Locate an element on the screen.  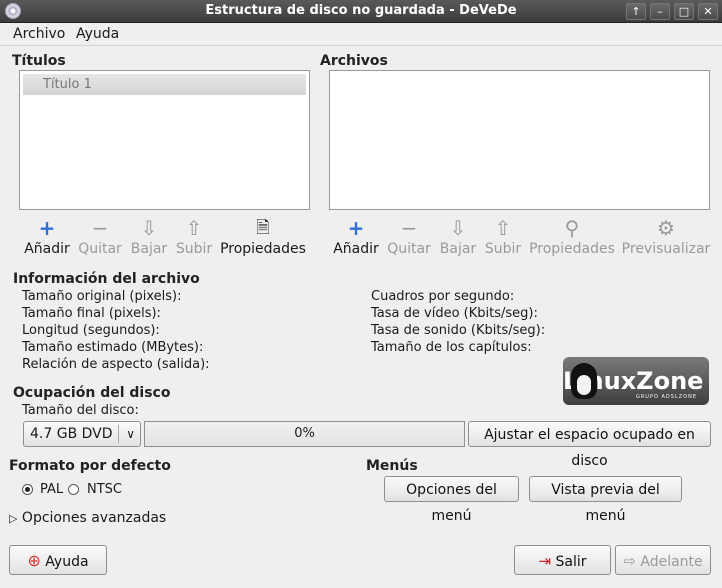
quit-button: ⇥ Salir is located at coordinates (562, 560).